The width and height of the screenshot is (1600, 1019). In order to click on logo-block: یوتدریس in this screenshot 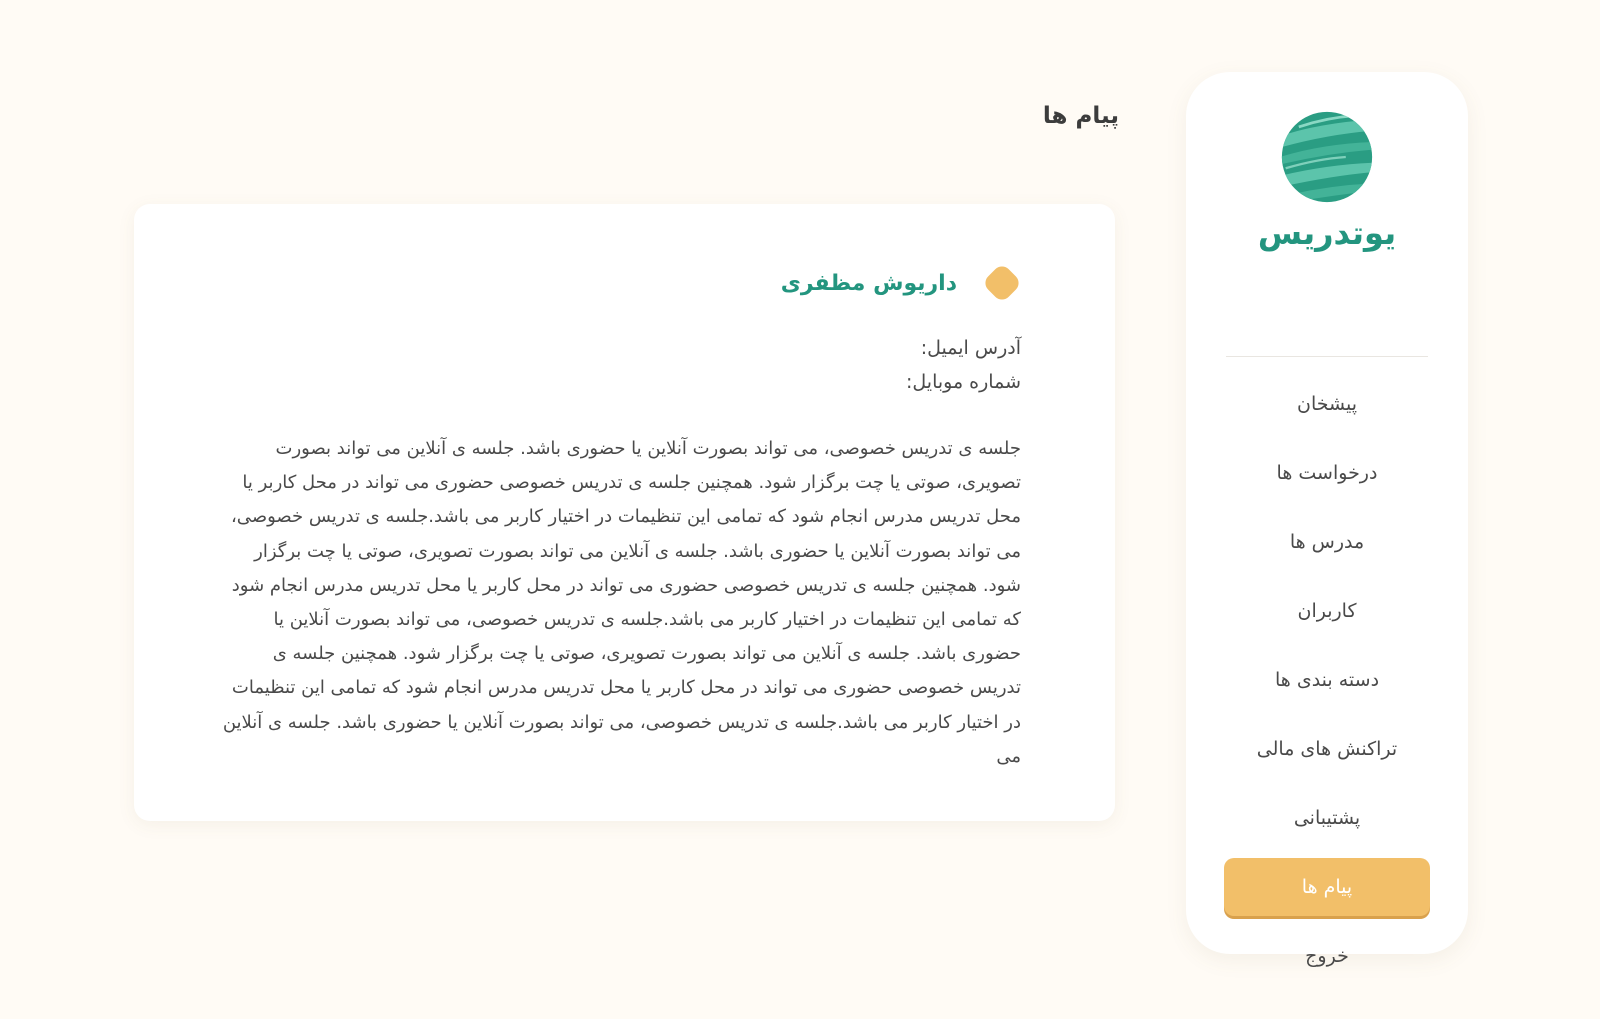, I will do `click(1327, 181)`.